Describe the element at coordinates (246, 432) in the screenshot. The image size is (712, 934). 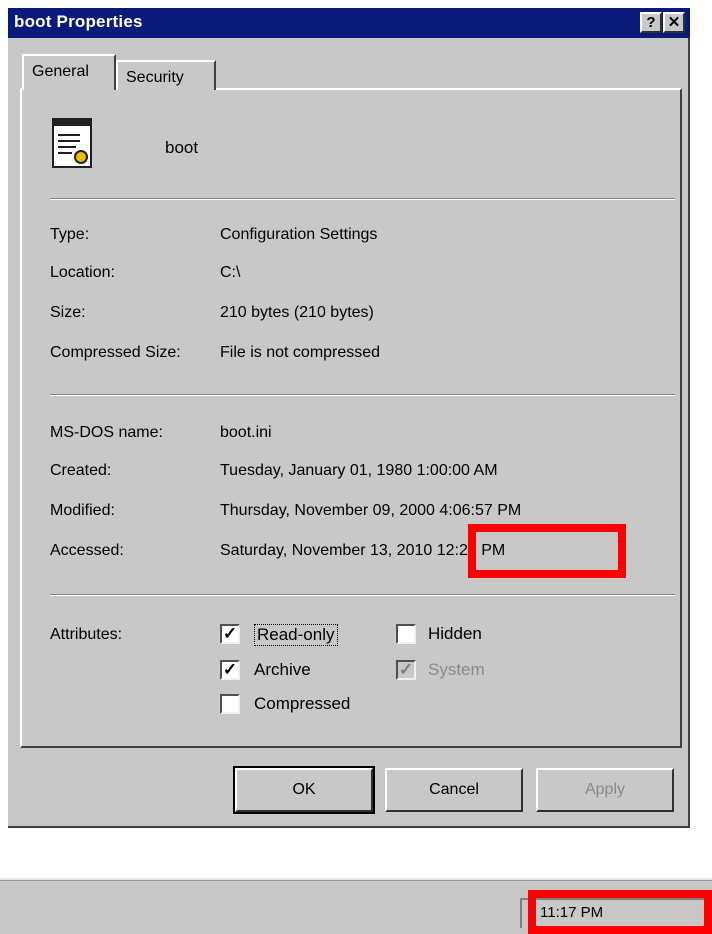
I see `msdos-name-value: boot.ini` at that location.